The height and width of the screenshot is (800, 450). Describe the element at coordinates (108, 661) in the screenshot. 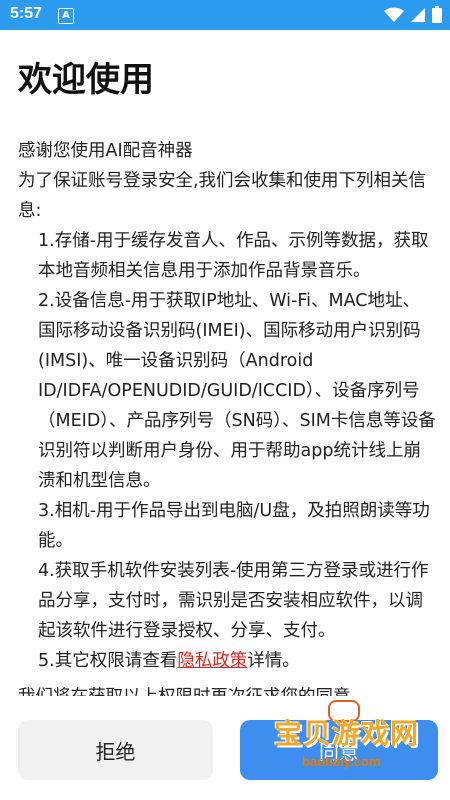

I see `other-prefix: 5.其它权限请查看` at that location.